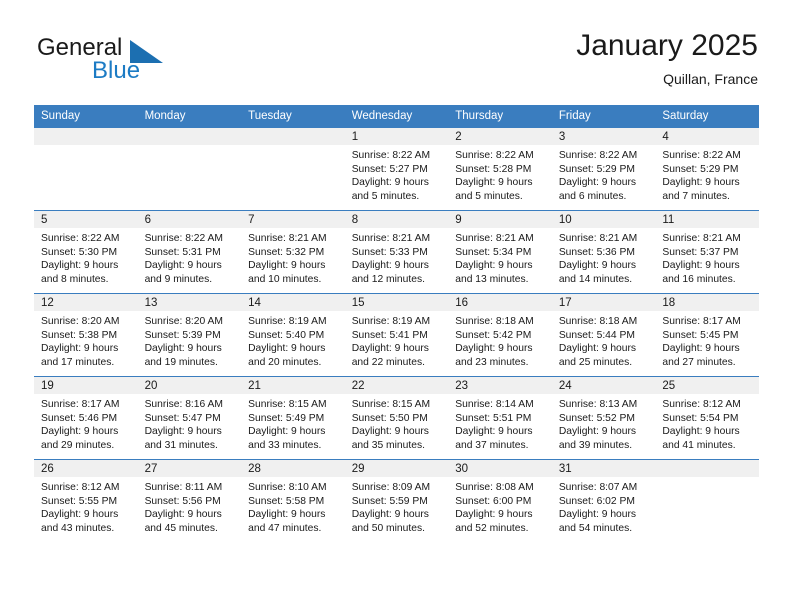 The image size is (792, 612). I want to click on sunrise-text: Sunrise: 8:18 AM, so click(598, 321).